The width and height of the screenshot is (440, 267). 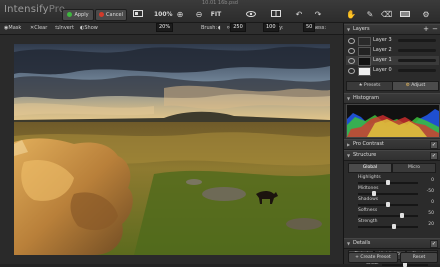 What do you see at coordinates (351, 14) in the screenshot?
I see `hand-tool-icon: ✋` at bounding box center [351, 14].